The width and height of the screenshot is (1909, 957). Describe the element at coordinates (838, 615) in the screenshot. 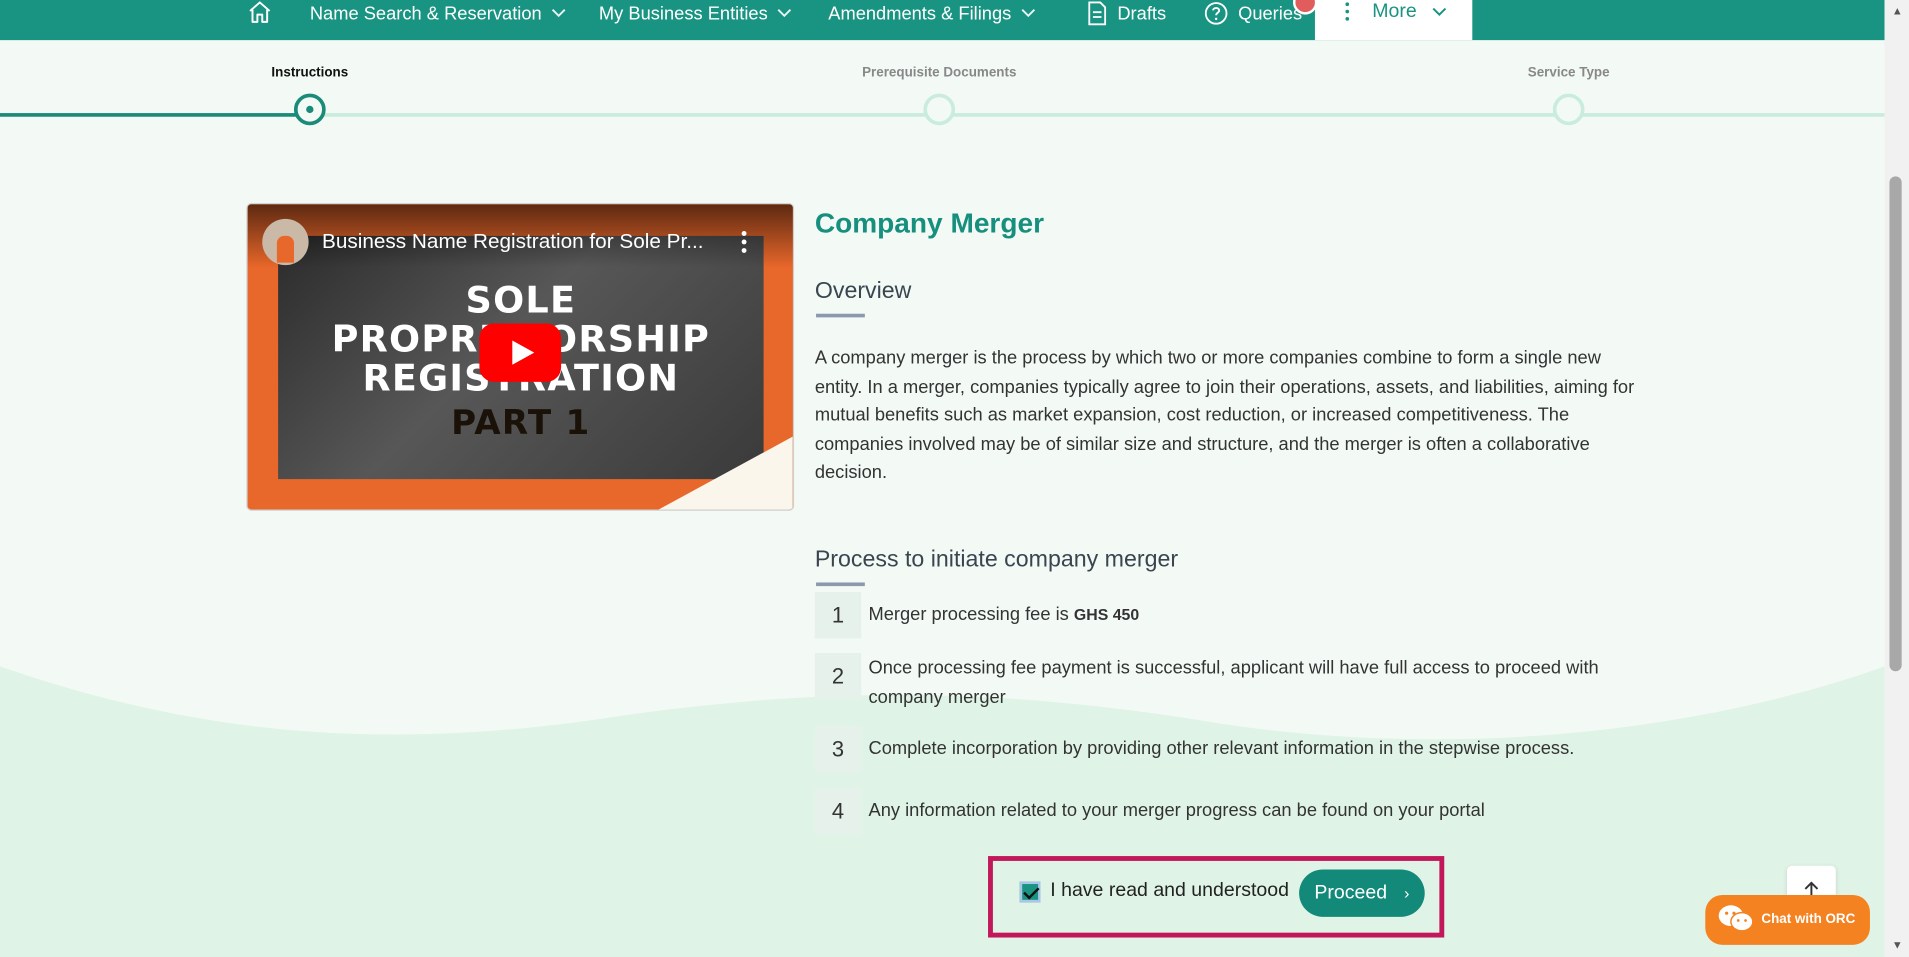

I see `step-number: 1` at that location.